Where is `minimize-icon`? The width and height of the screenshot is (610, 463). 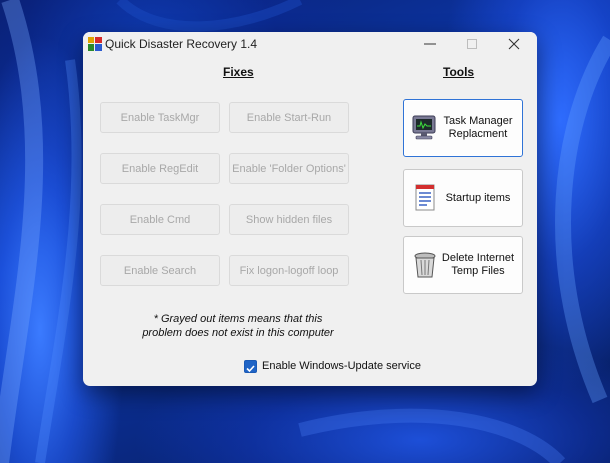 minimize-icon is located at coordinates (430, 44).